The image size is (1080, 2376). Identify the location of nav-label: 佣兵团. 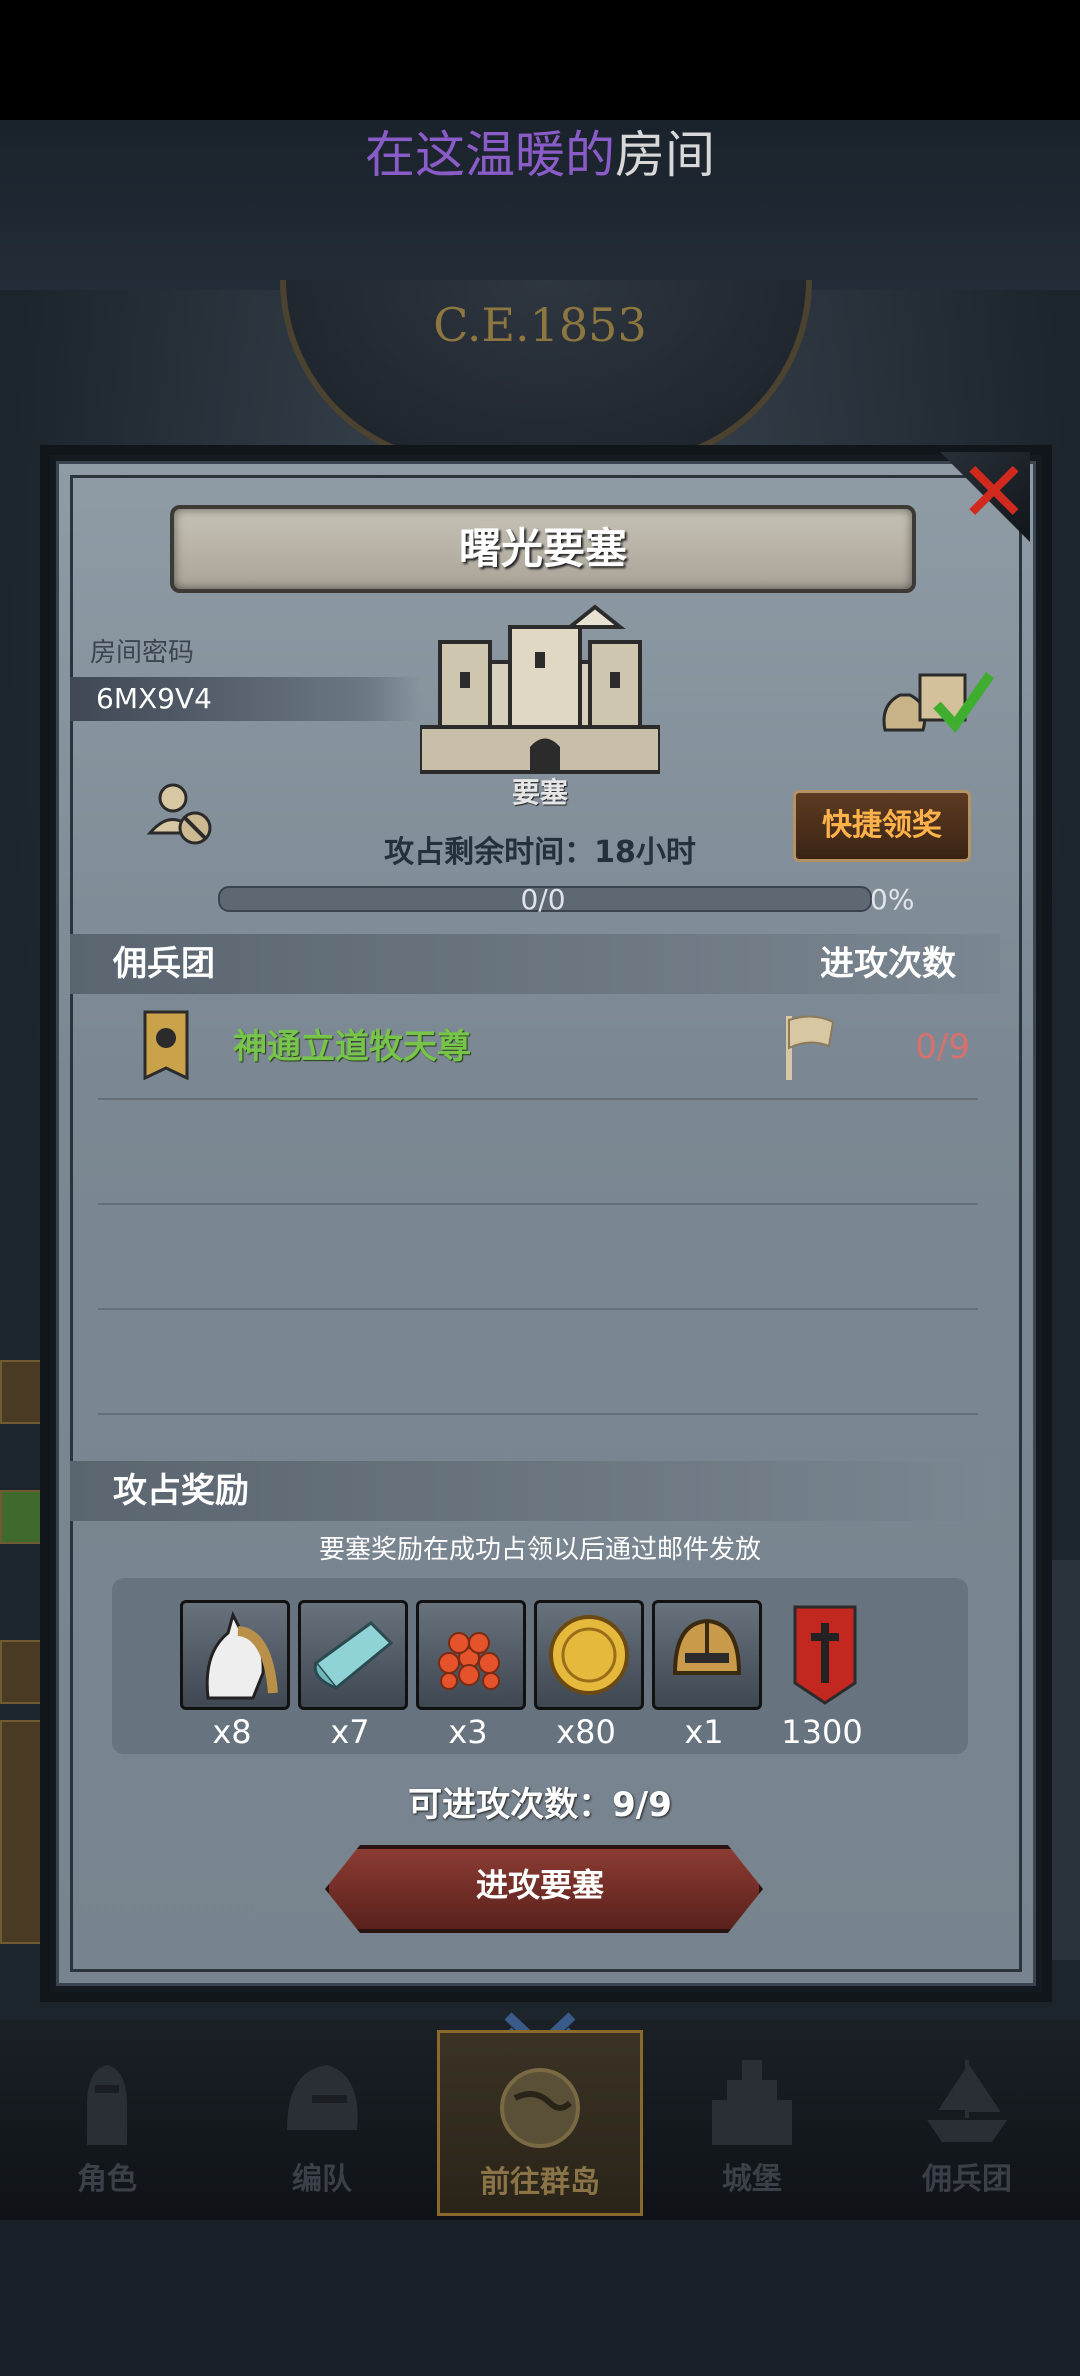
(967, 2179).